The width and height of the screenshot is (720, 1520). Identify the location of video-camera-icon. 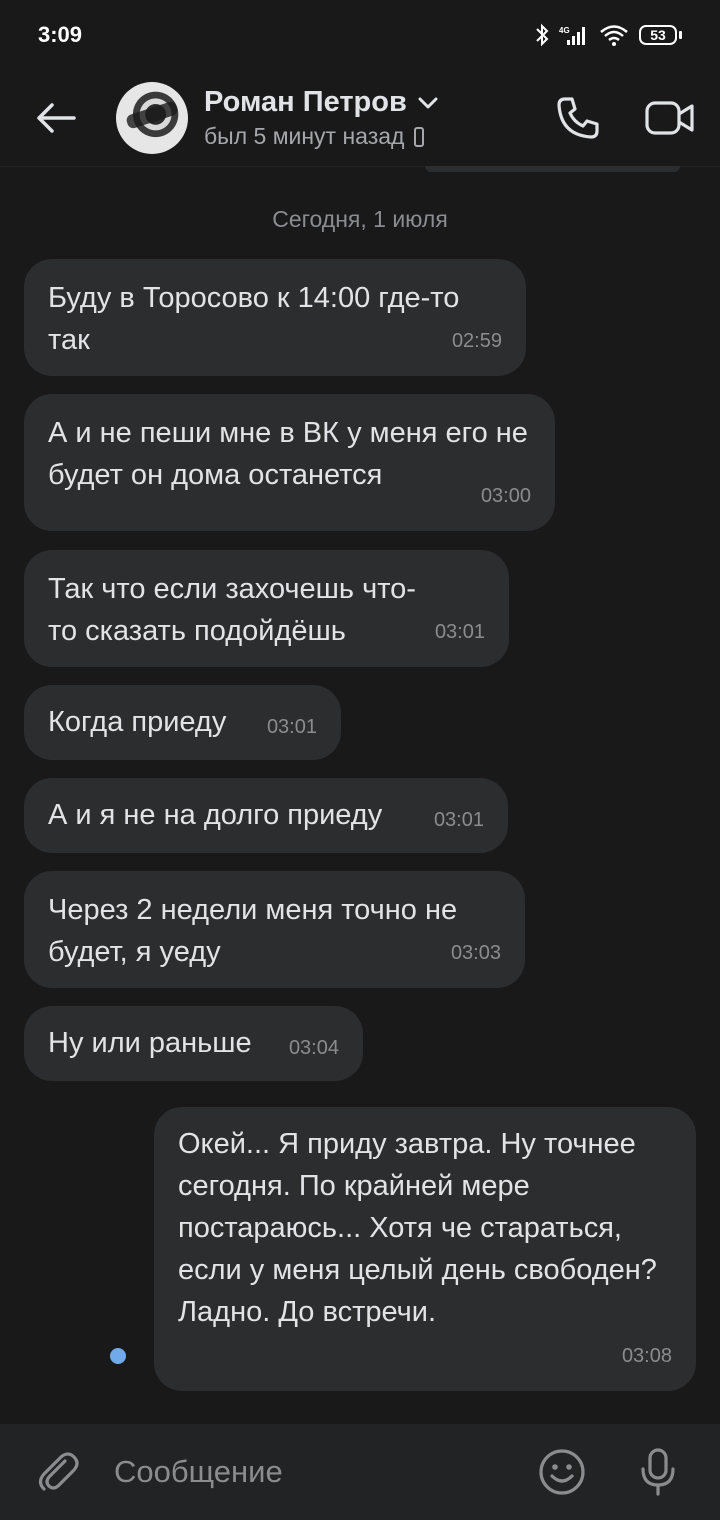
(669, 118).